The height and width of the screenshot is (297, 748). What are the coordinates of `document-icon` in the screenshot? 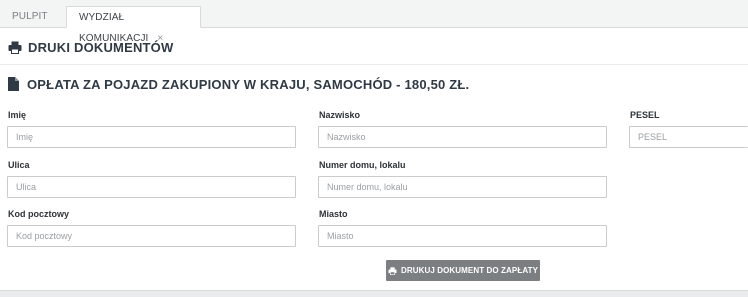 It's located at (13, 84).